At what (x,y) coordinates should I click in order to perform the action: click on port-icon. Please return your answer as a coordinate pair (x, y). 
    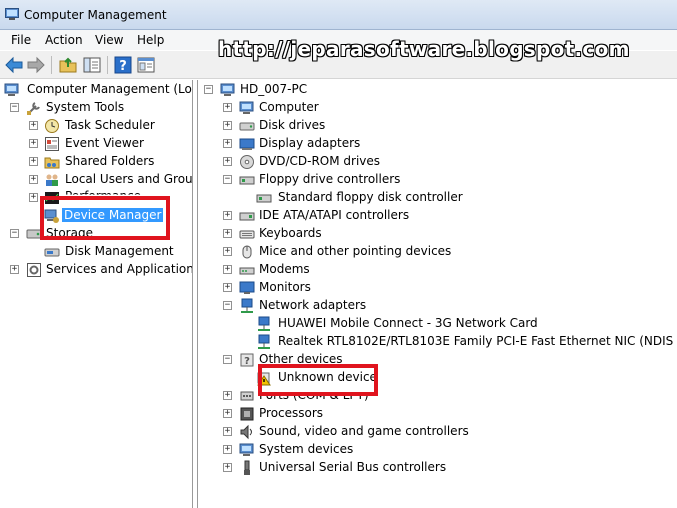
    Looking at the image, I should click on (247, 396).